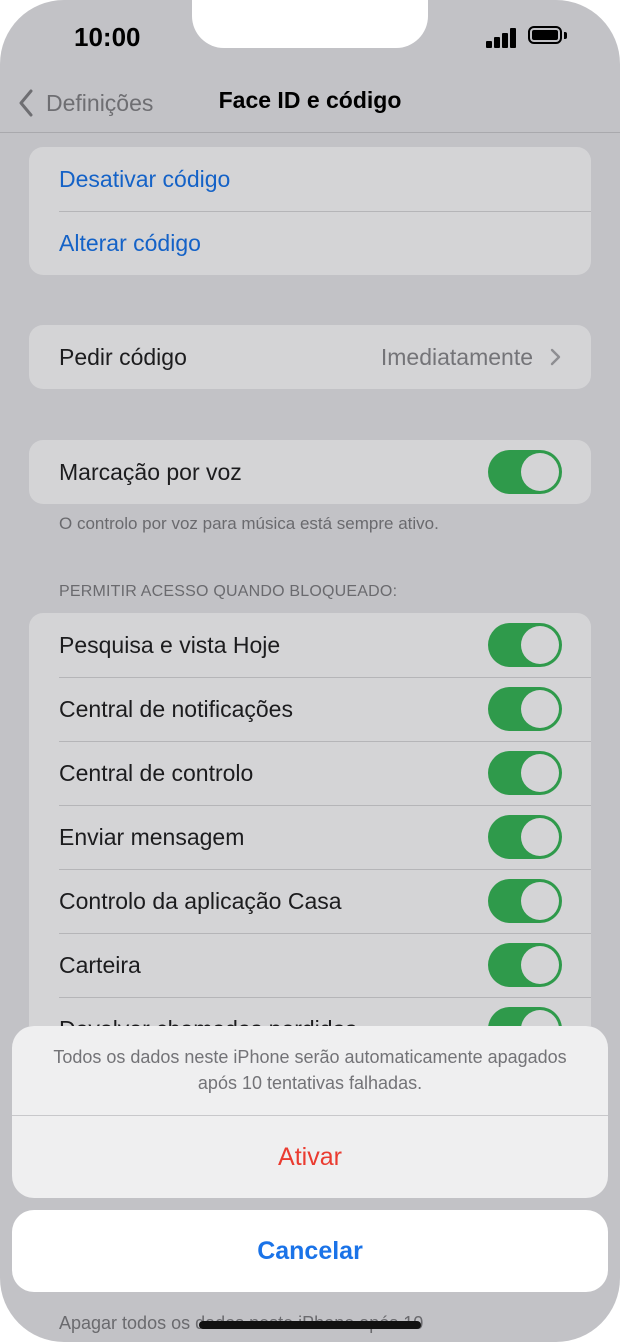  I want to click on chevron-right-icon, so click(555, 357).